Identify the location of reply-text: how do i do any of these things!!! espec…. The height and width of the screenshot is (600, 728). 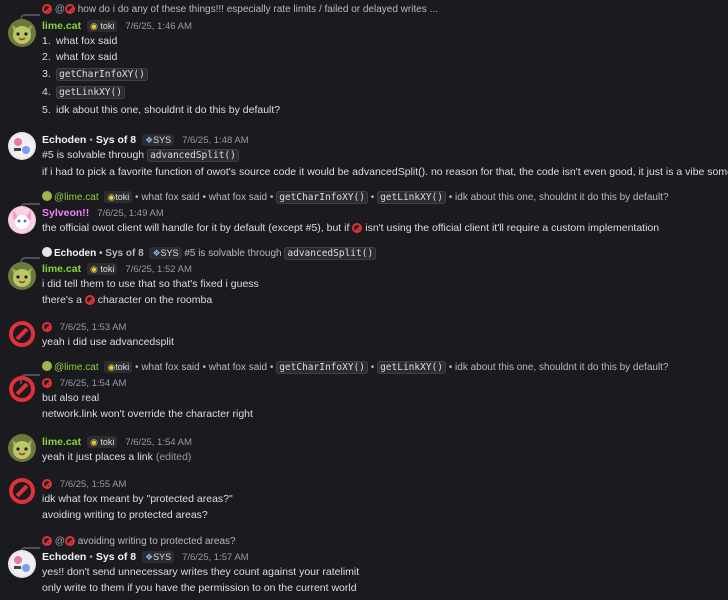
(257, 9).